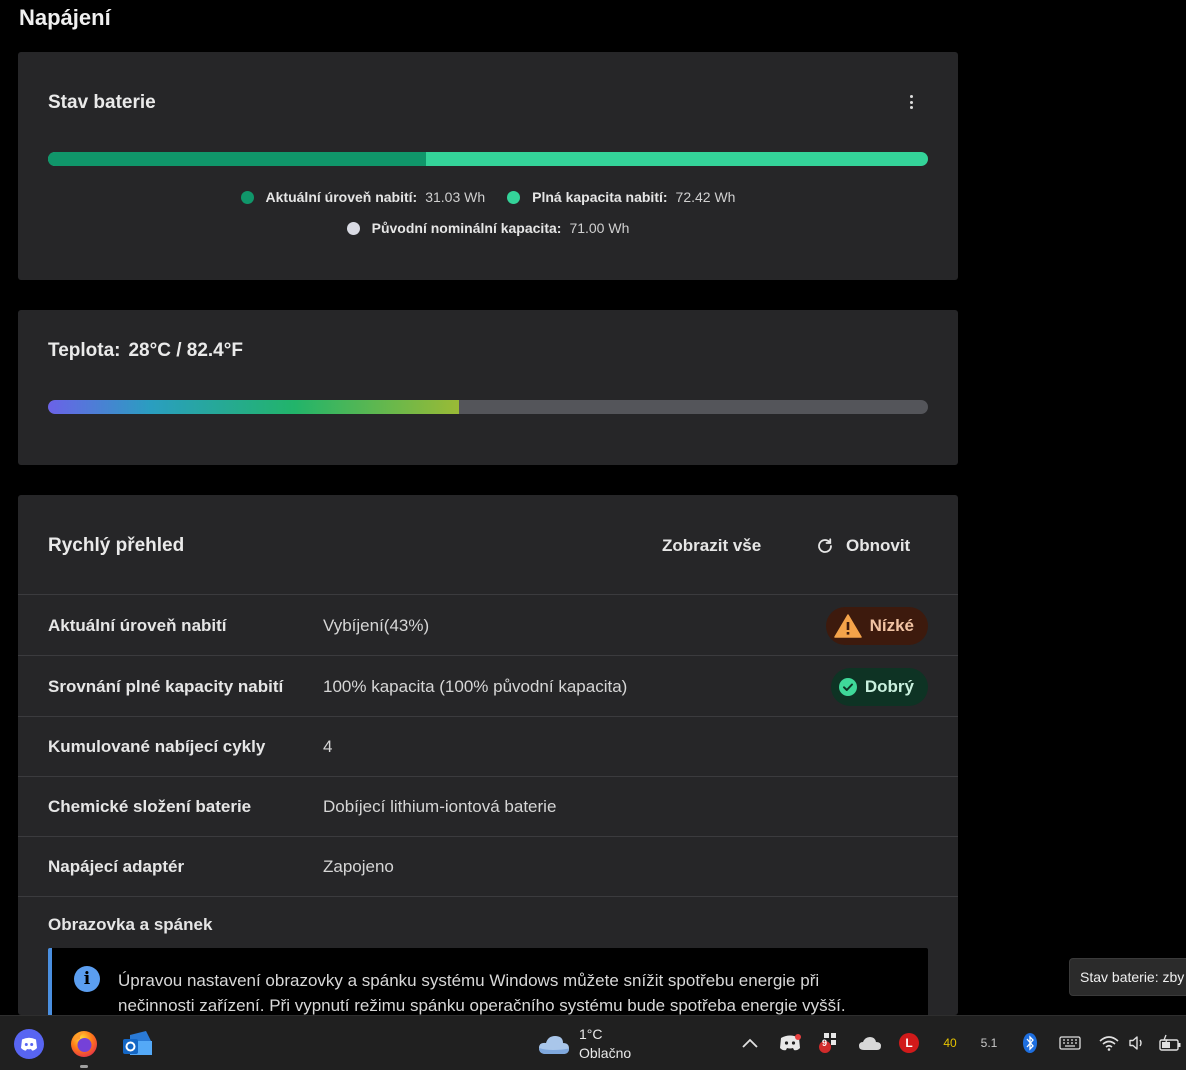 The image size is (1186, 1070). What do you see at coordinates (1109, 1043) in the screenshot?
I see `wifi-icon` at bounding box center [1109, 1043].